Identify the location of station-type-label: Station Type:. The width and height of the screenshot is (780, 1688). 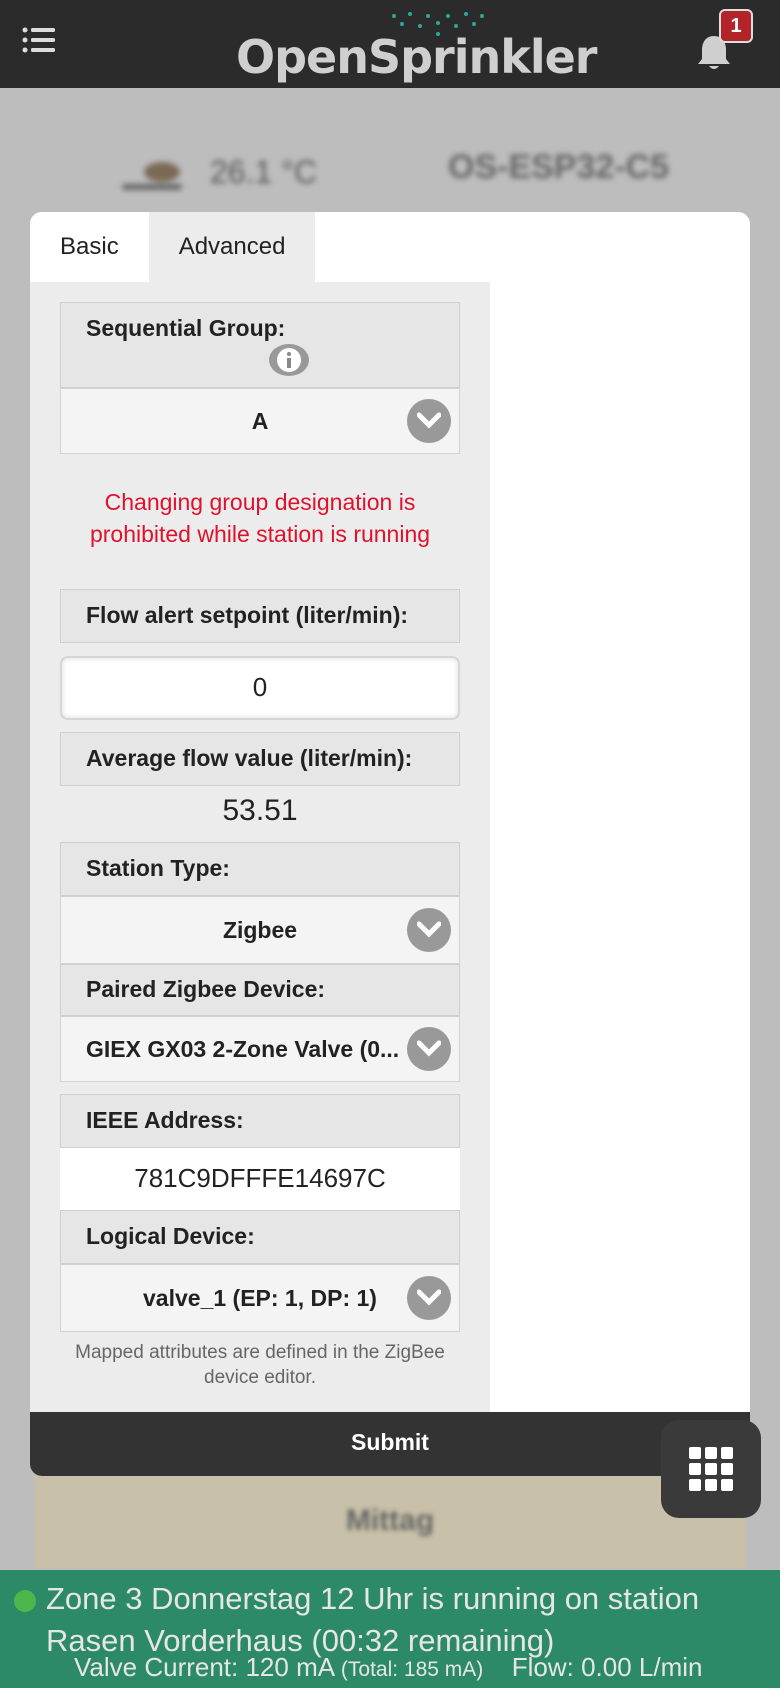
(260, 869).